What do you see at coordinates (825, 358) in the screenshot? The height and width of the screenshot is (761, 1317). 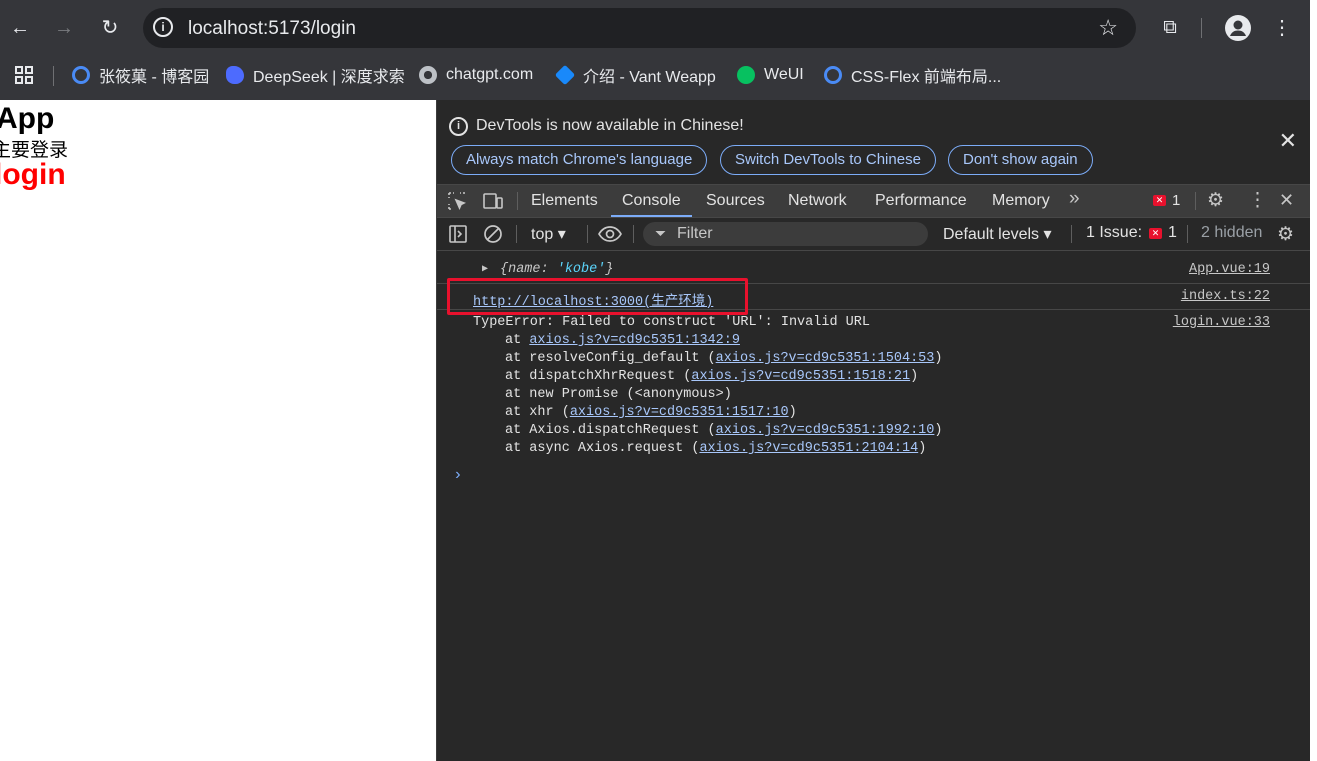 I see `frame-link: axios.js?v=cd9c5351:1504:53` at bounding box center [825, 358].